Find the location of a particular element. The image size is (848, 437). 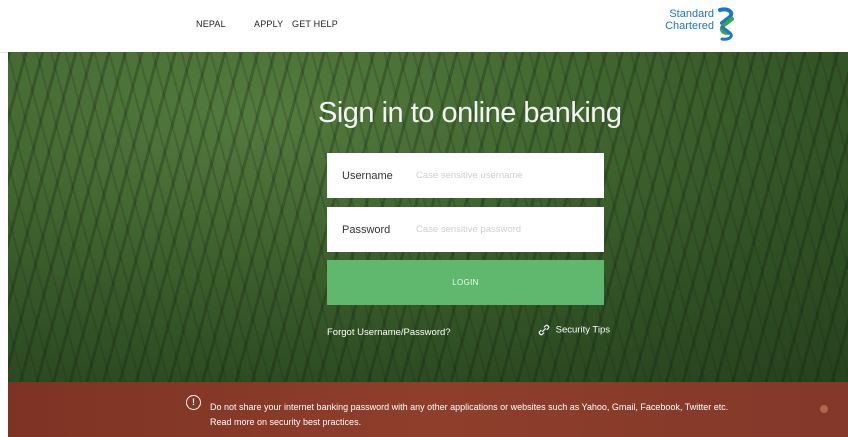

nav-get-help: GET HELP is located at coordinates (315, 24).